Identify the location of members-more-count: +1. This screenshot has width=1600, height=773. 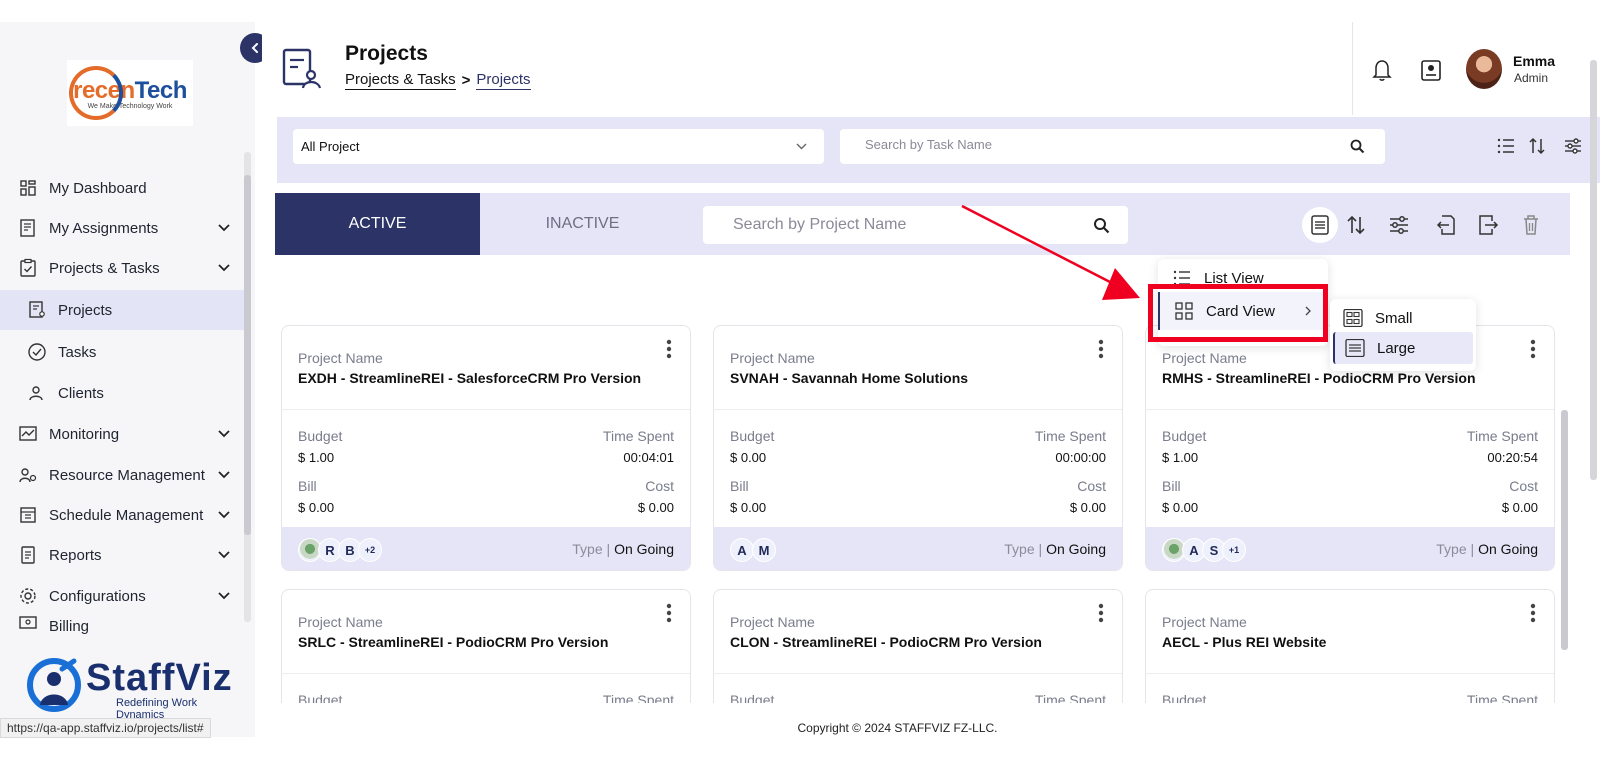
(1234, 550).